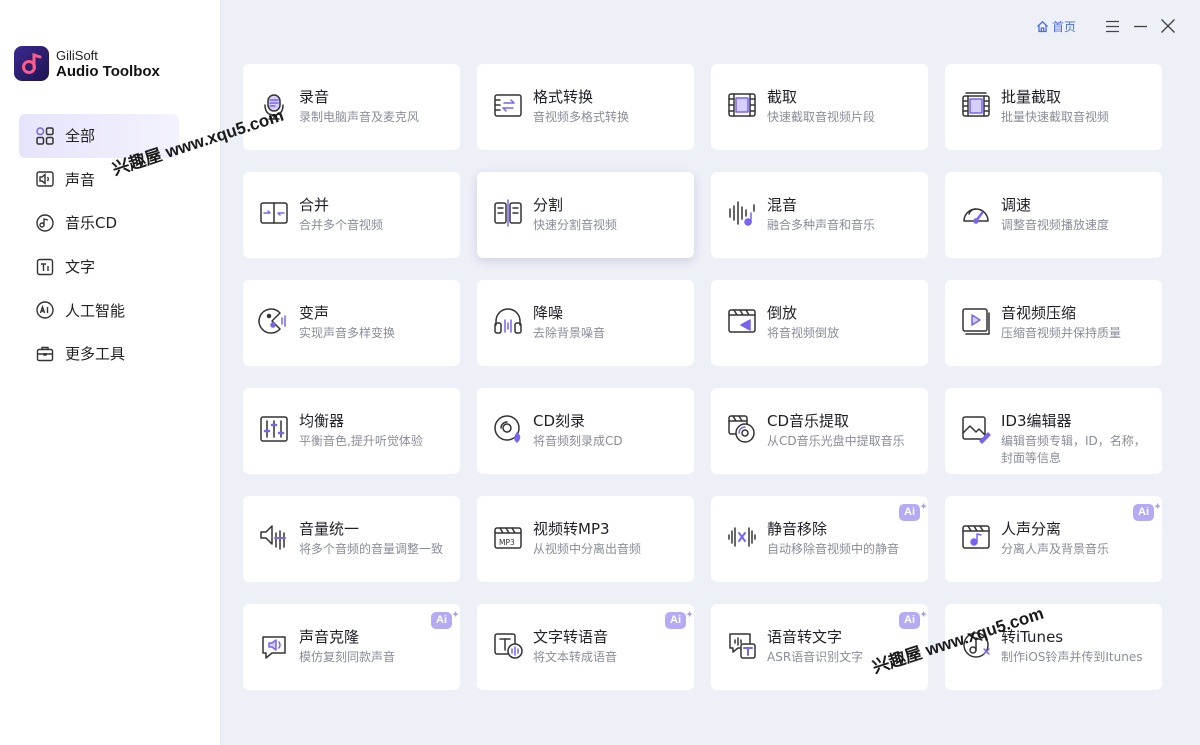 The width and height of the screenshot is (1200, 745). Describe the element at coordinates (1063, 26) in the screenshot. I see `home-label: 首页` at that location.